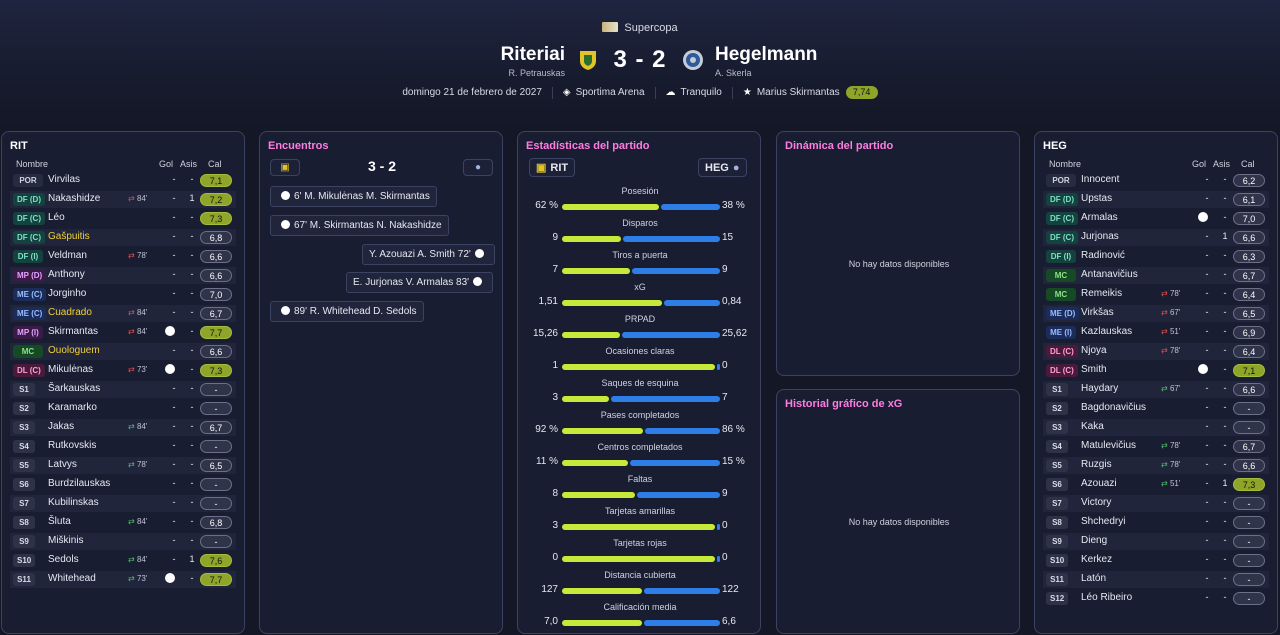 The height and width of the screenshot is (635, 1280). I want to click on player-row: ME (C) Cuadrado ⇄ 84' - -6,7, so click(123, 313).